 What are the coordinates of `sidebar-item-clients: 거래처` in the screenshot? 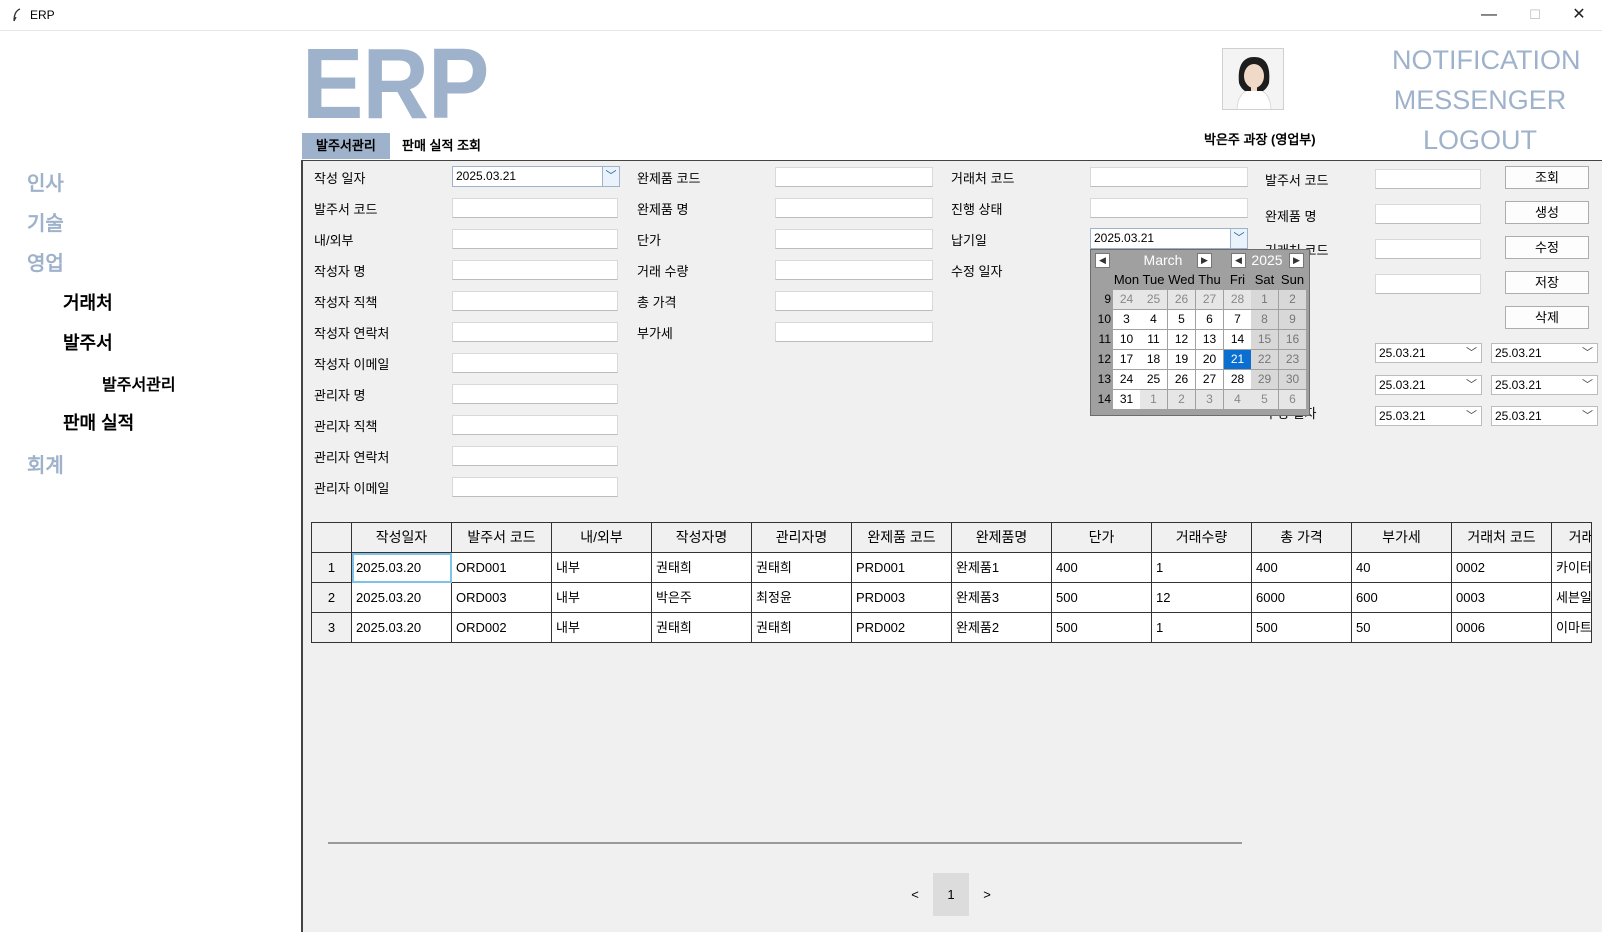 It's located at (88, 302).